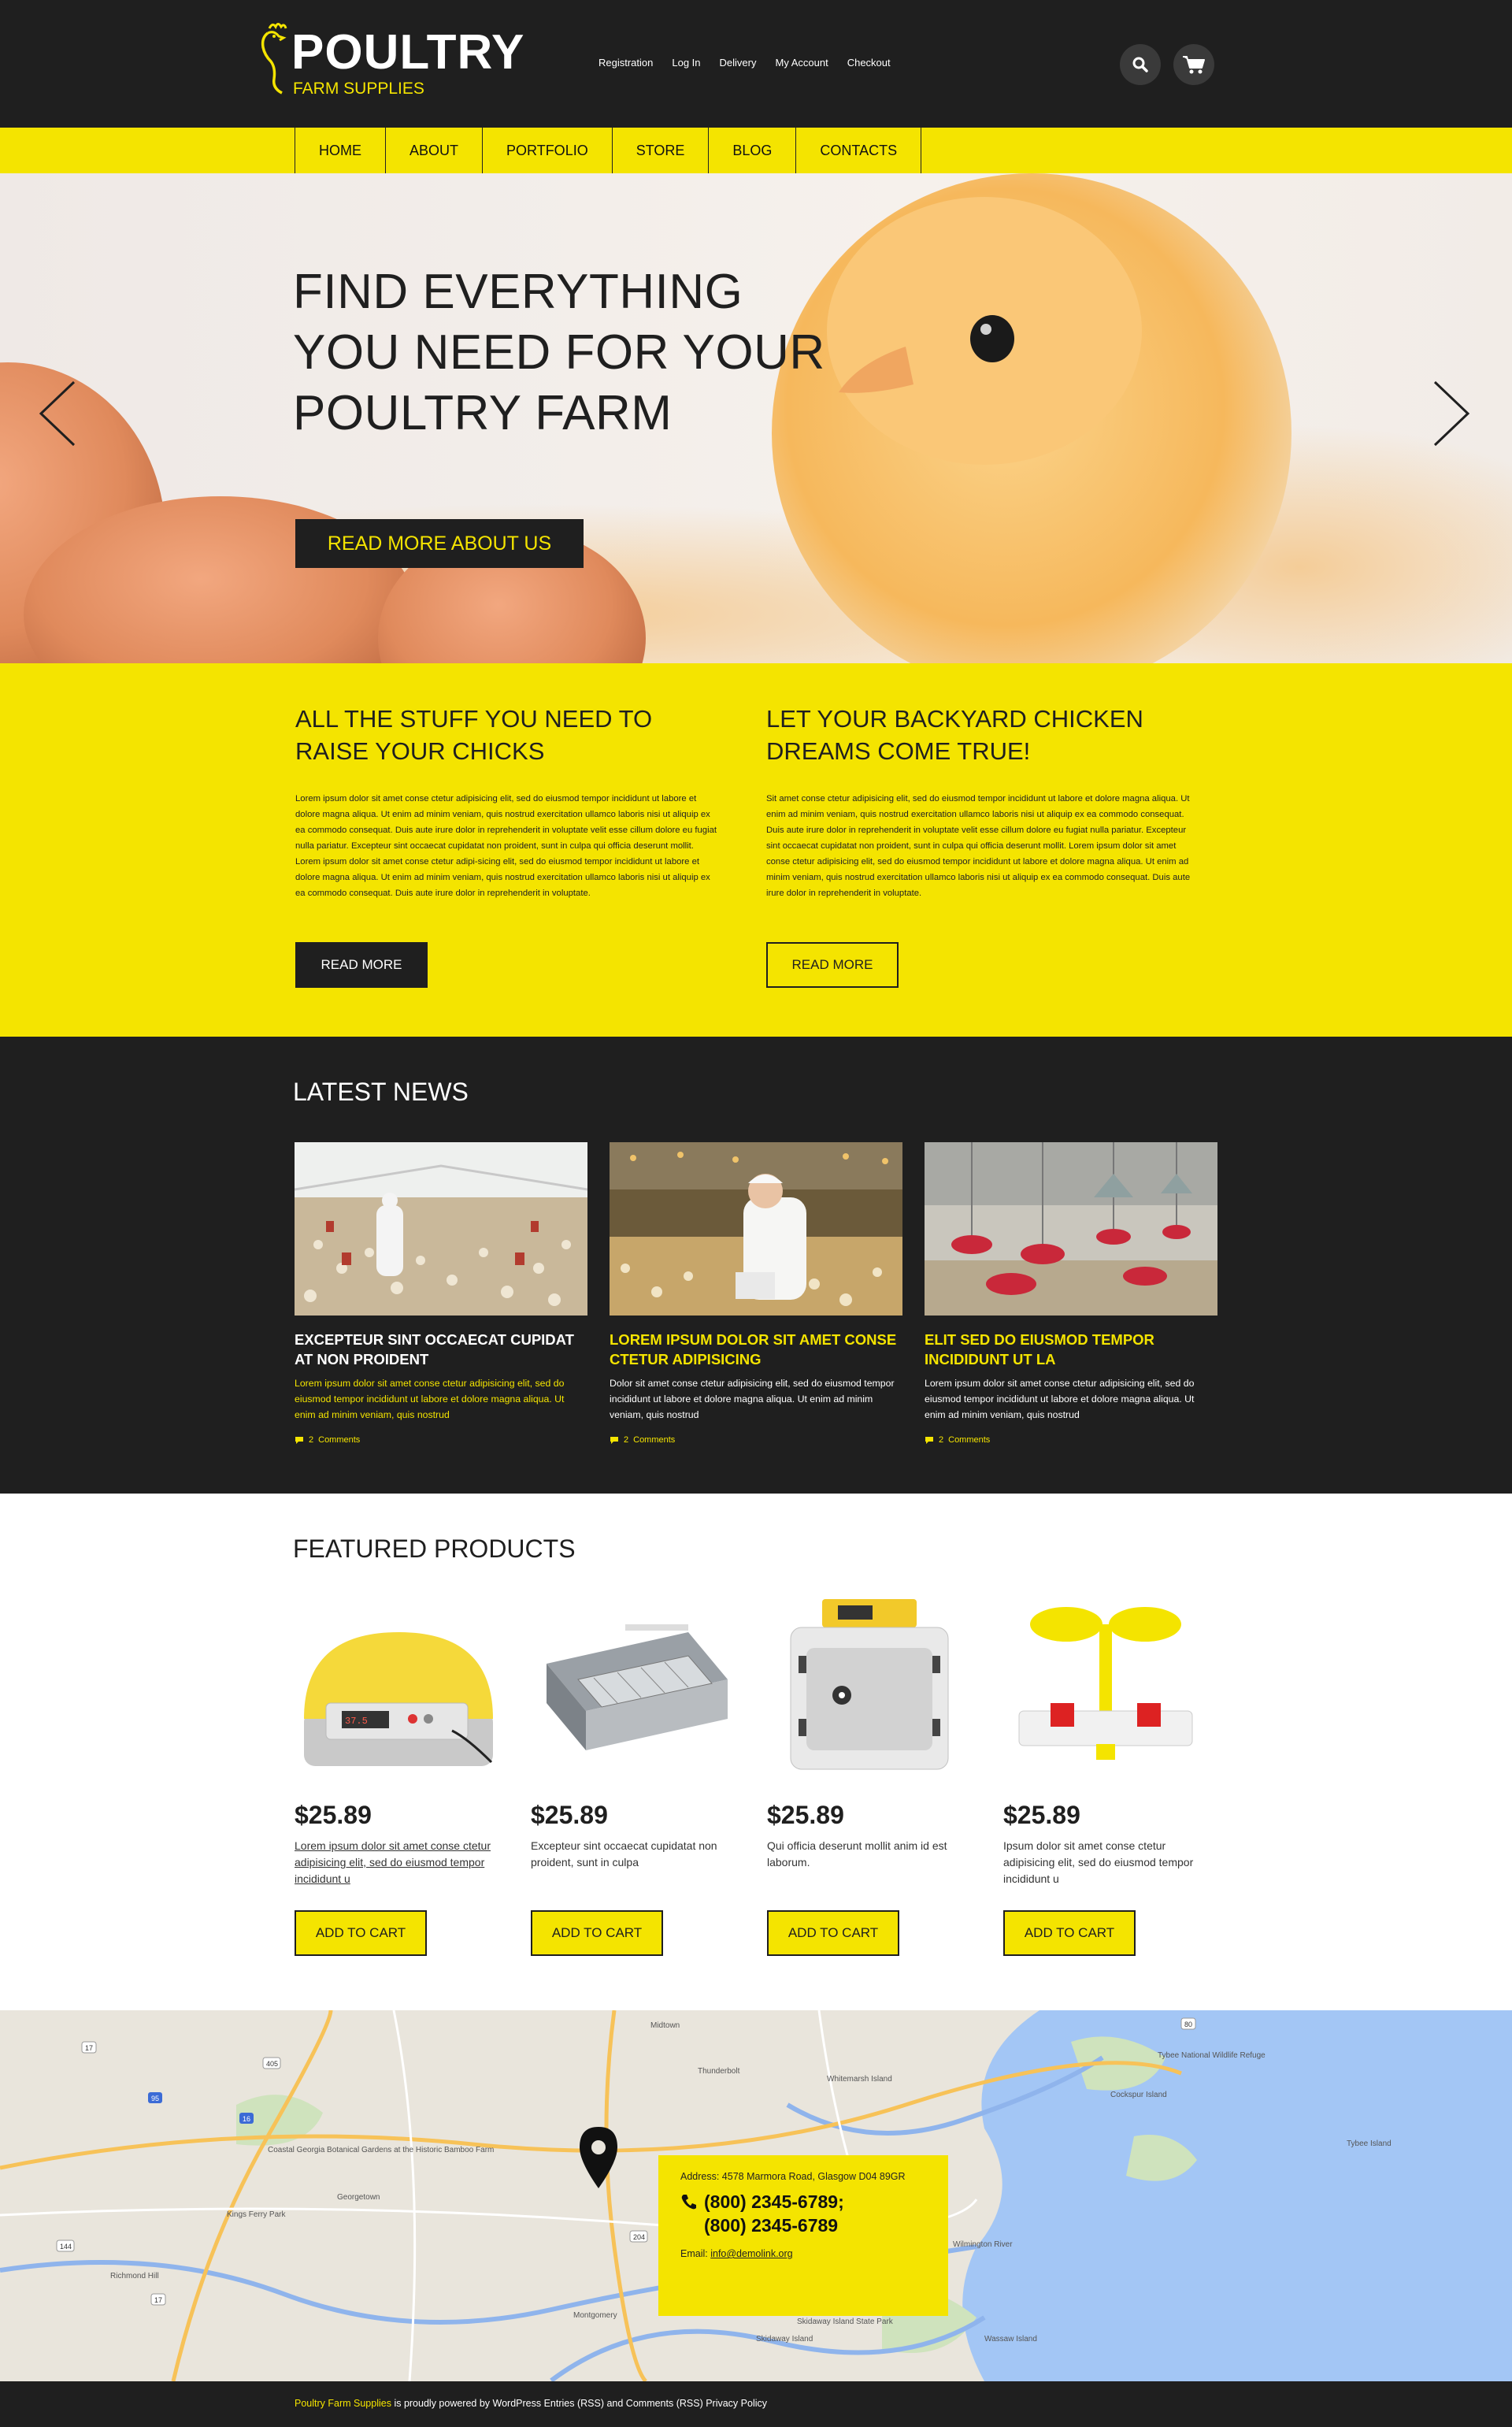 The width and height of the screenshot is (1512, 2427). Describe the element at coordinates (381, 1092) in the screenshot. I see `news-section-title: LATEST NEWS` at that location.